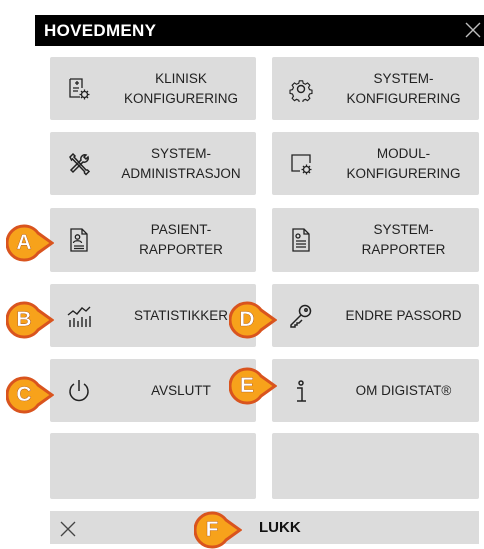  Describe the element at coordinates (301, 164) in the screenshot. I see `module-config-icon` at that location.